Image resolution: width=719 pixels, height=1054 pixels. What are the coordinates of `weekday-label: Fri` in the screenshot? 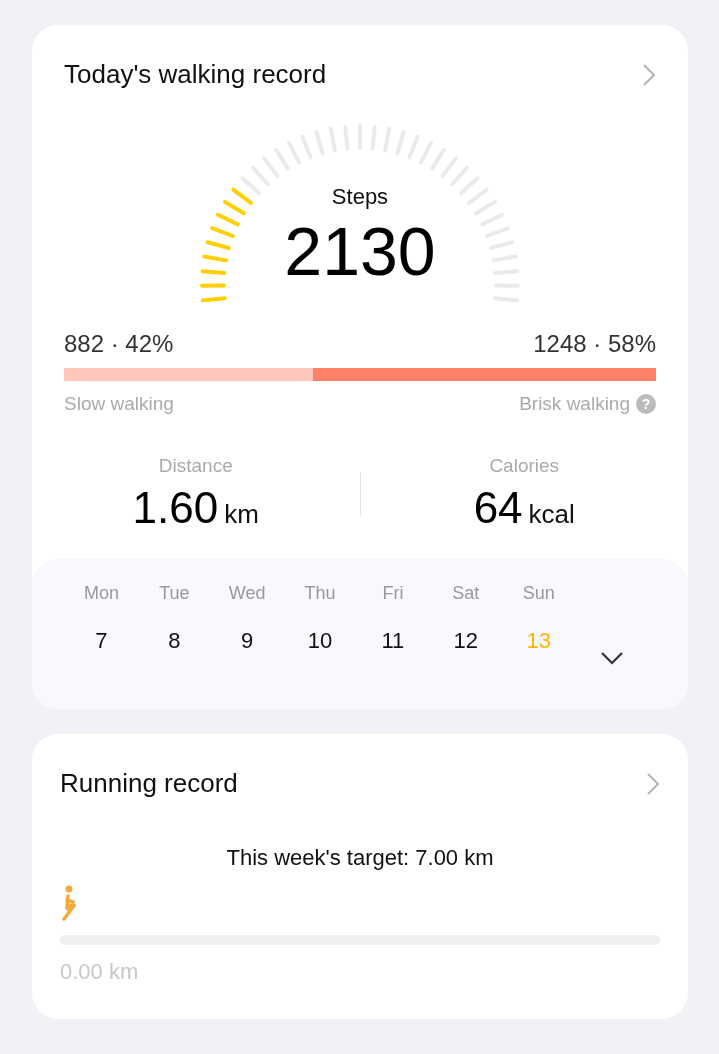 It's located at (393, 593).